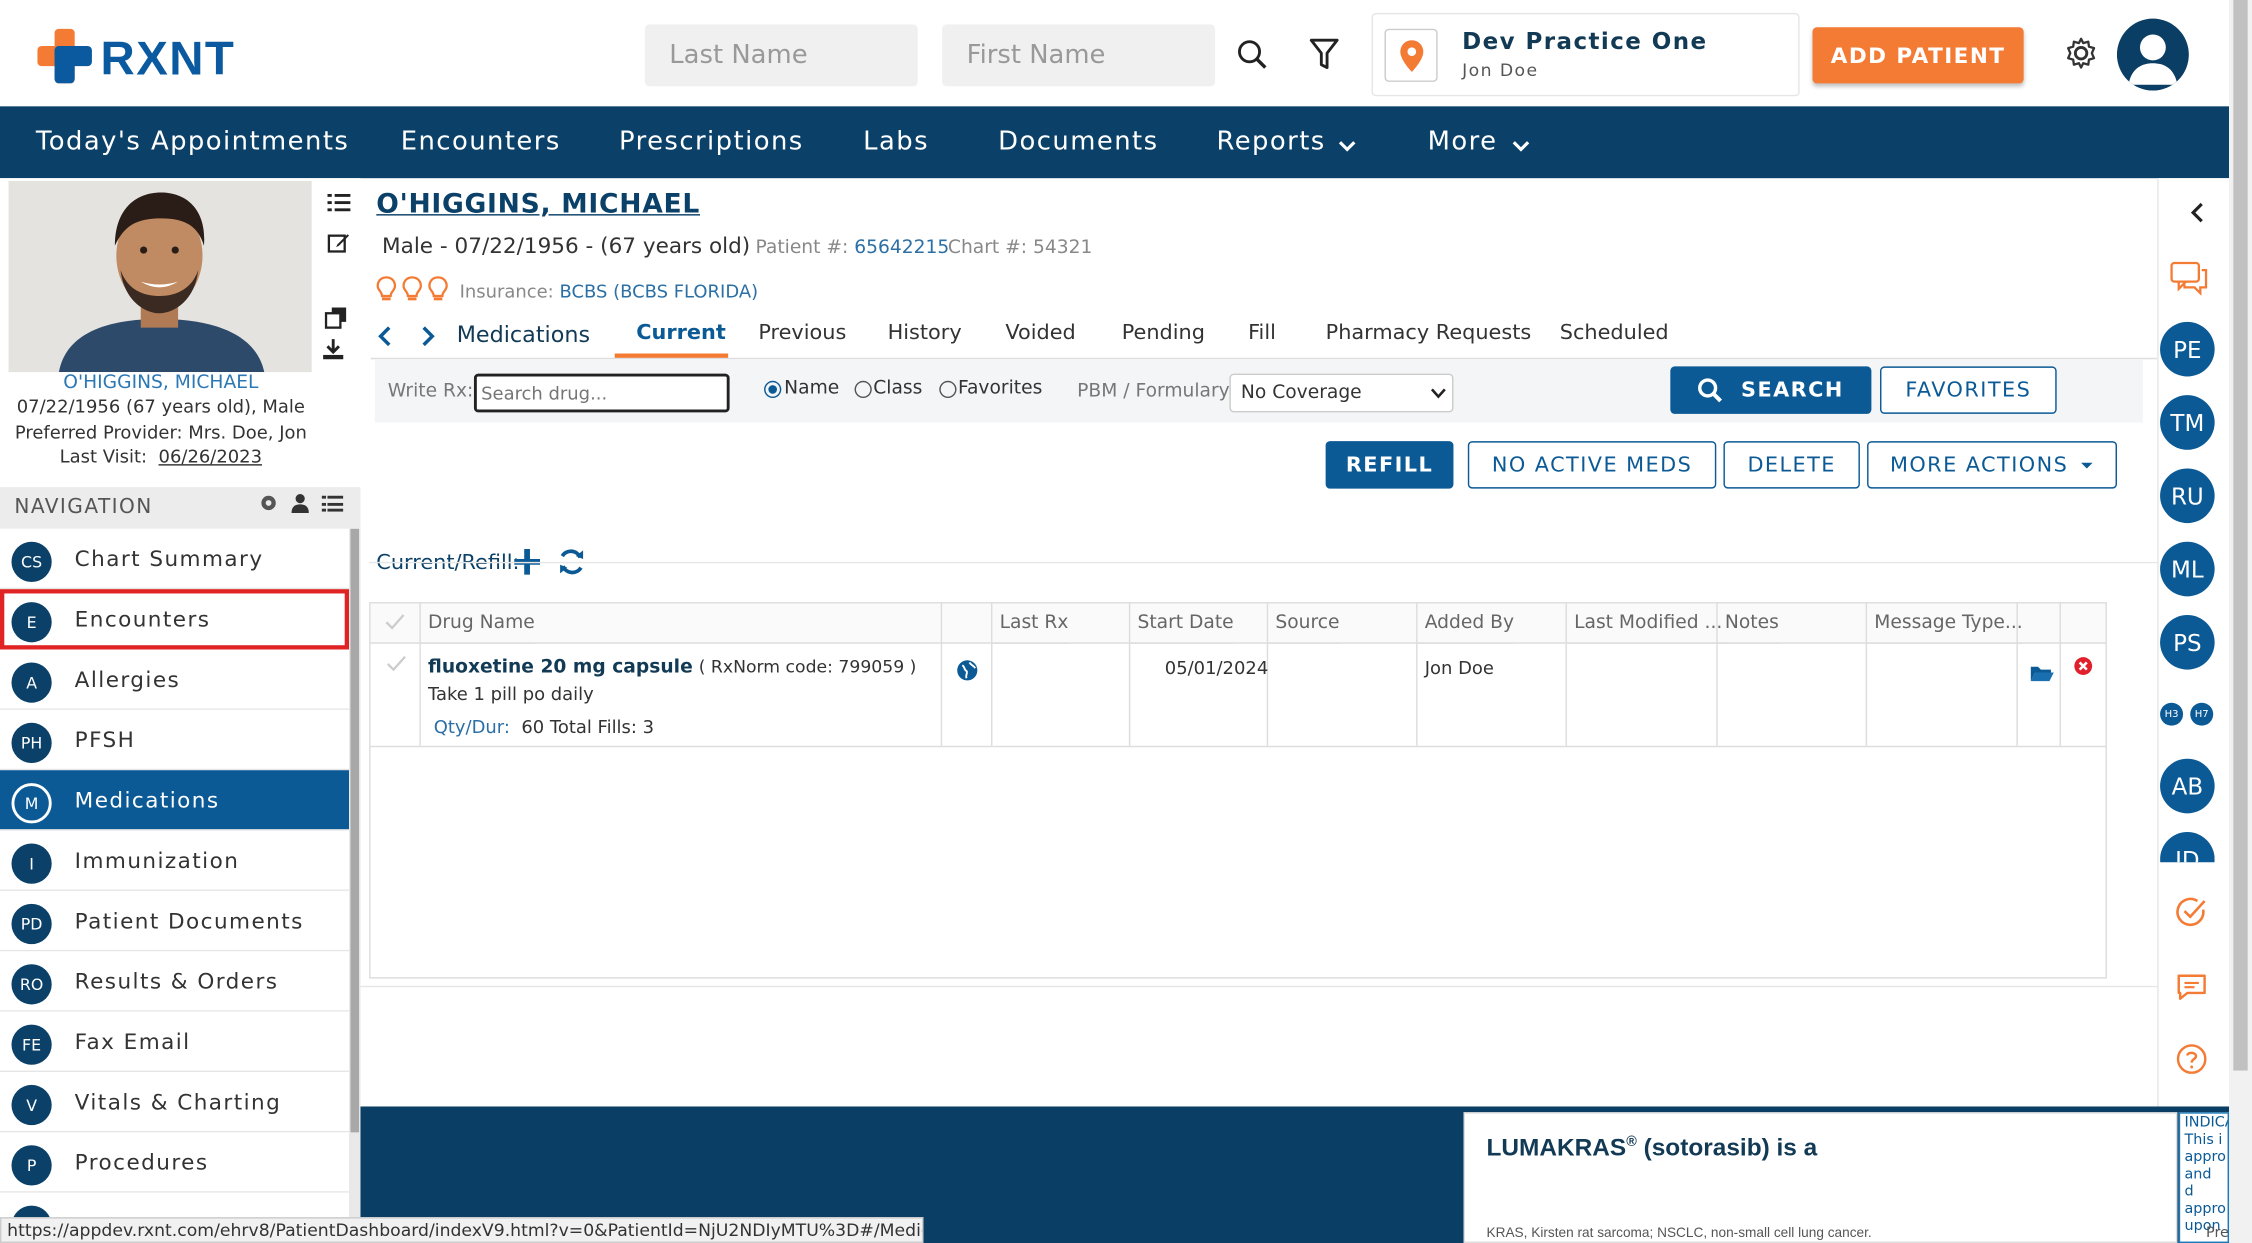 The width and height of the screenshot is (2252, 1243). Describe the element at coordinates (711, 142) in the screenshot. I see `nav-prescriptions: Prescriptions` at that location.